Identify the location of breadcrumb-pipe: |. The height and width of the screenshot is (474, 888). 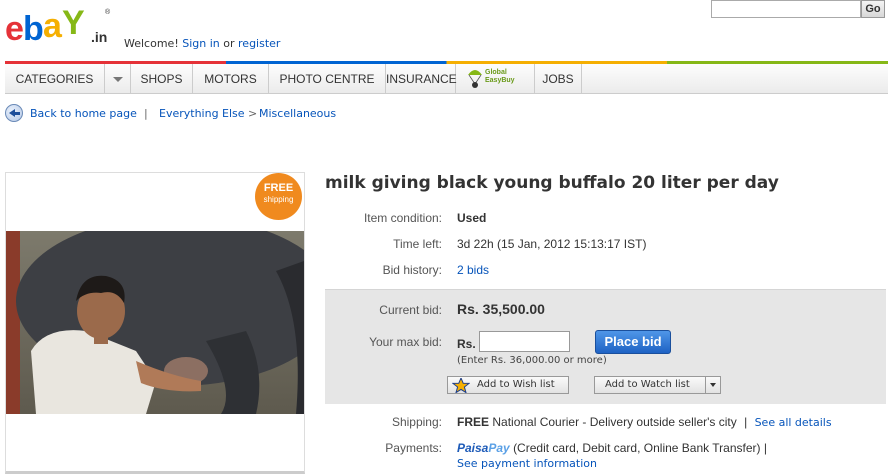
(146, 113).